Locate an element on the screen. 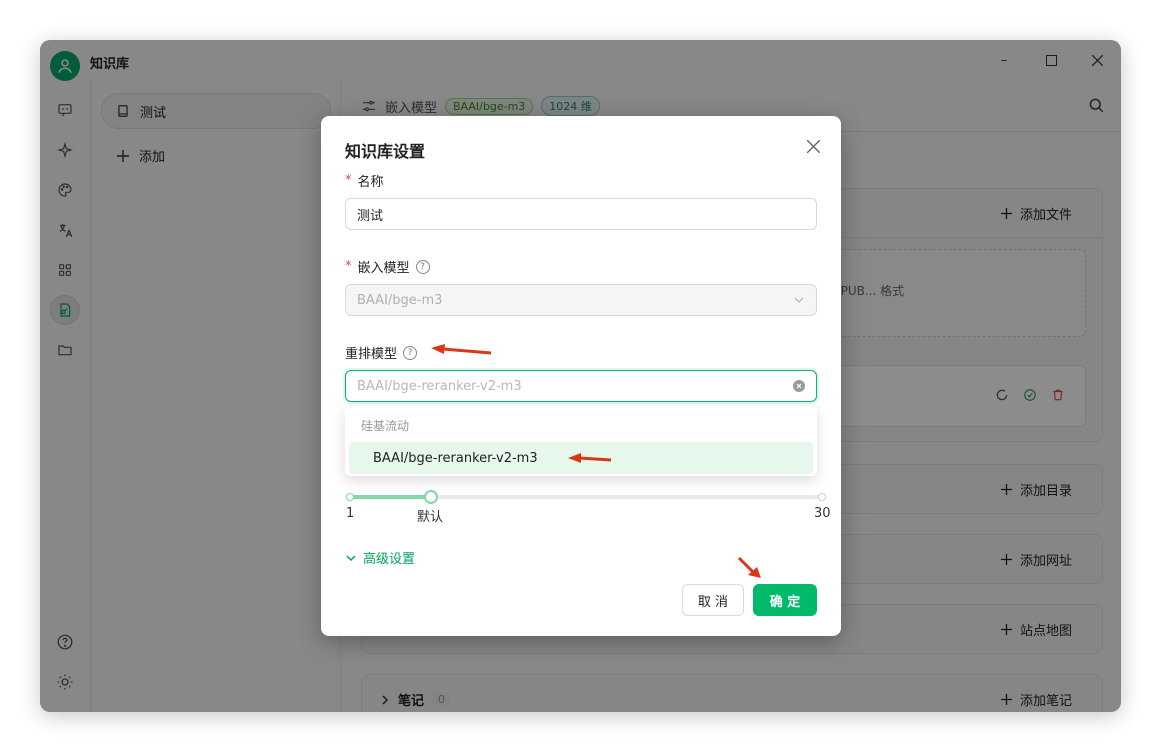  embed-model-label: * 嵌入模型 ? is located at coordinates (387, 266).